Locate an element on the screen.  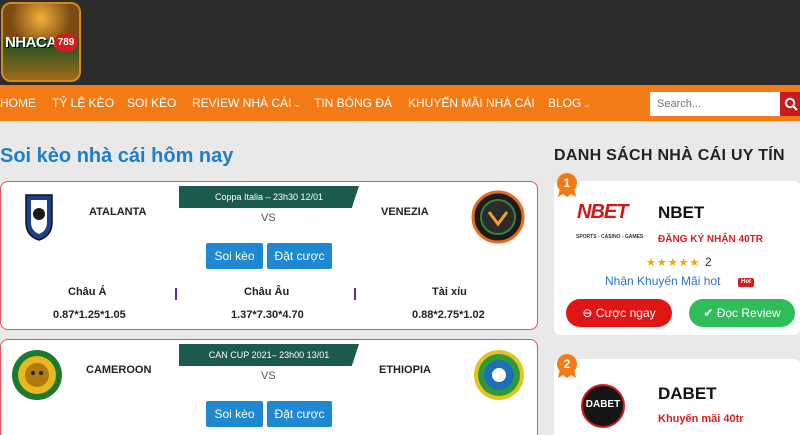
competition-banner: Coppa Italia – 23h30 12/01 is located at coordinates (269, 197).